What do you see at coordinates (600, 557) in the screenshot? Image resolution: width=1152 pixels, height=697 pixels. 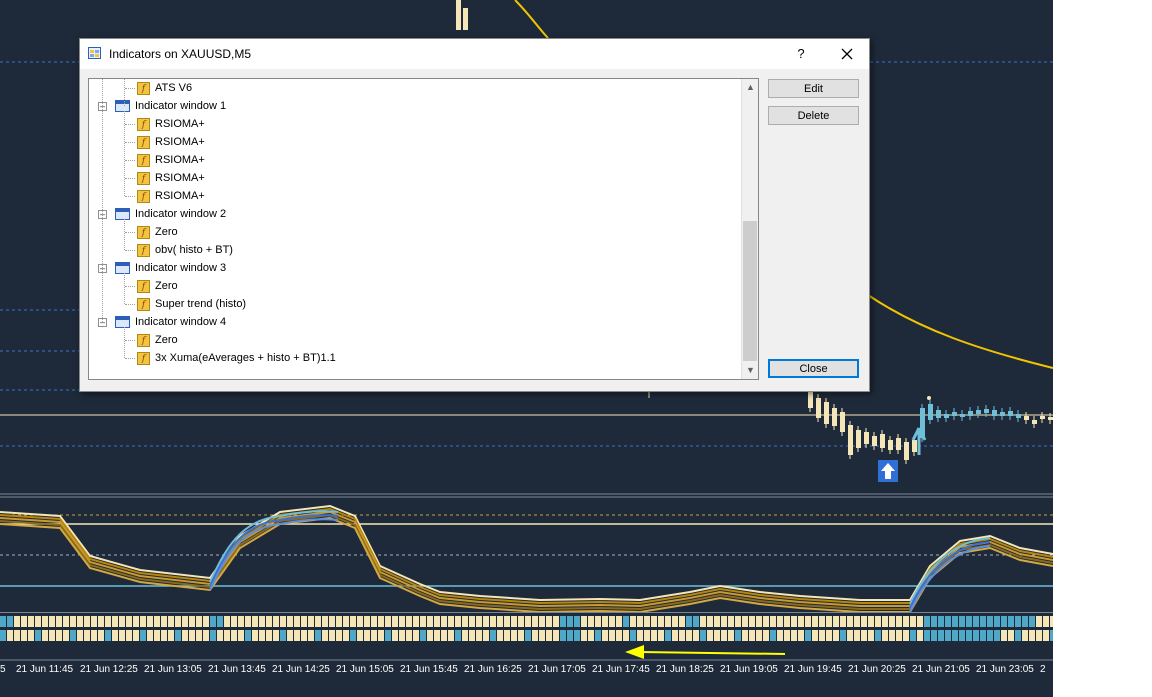 I see `rsioma-line` at bounding box center [600, 557].